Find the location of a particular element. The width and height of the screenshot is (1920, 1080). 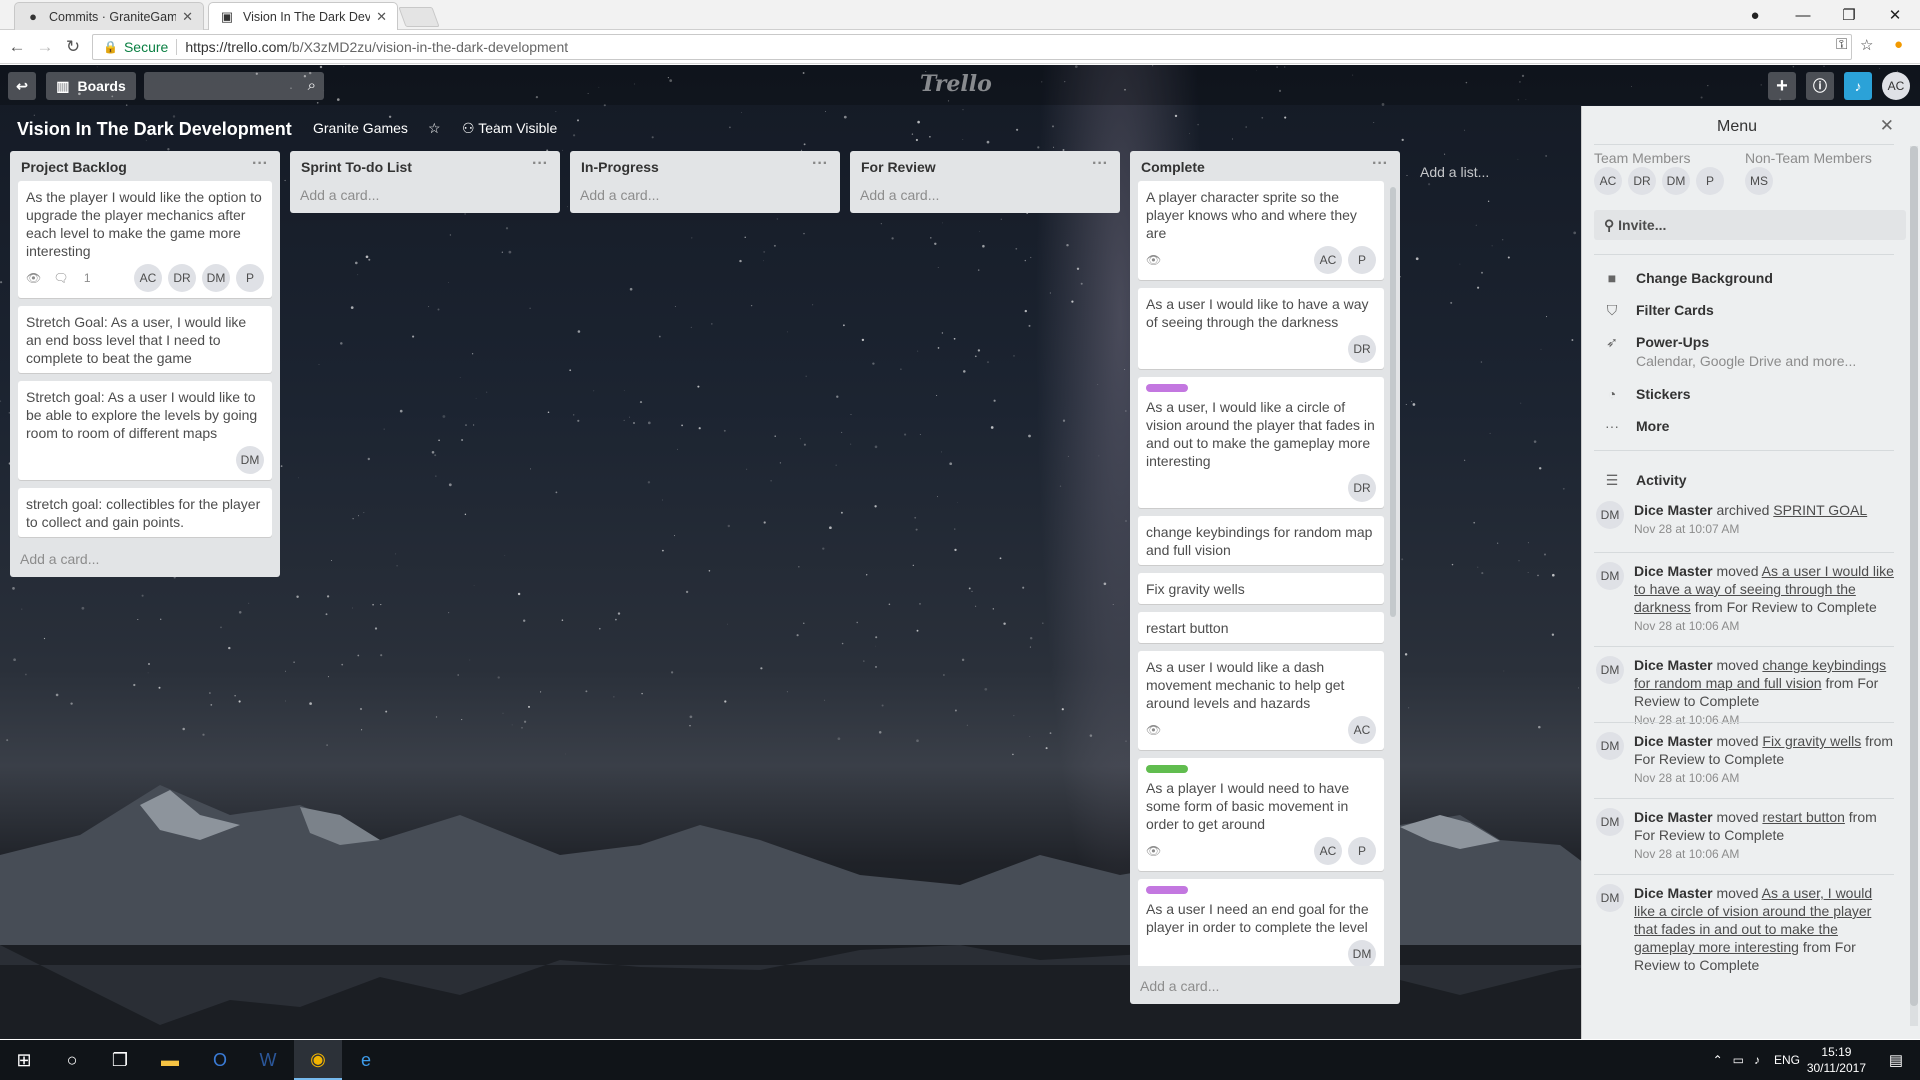

language-indicator: ENG is located at coordinates (1787, 1060).